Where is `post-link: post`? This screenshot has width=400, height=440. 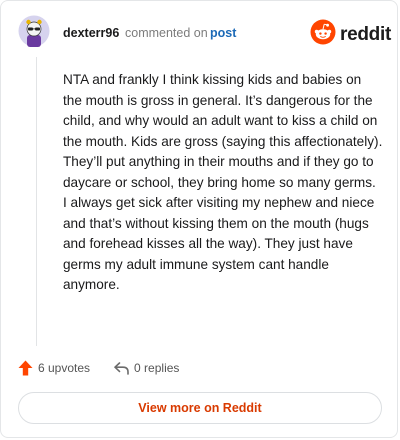
post-link: post is located at coordinates (223, 33).